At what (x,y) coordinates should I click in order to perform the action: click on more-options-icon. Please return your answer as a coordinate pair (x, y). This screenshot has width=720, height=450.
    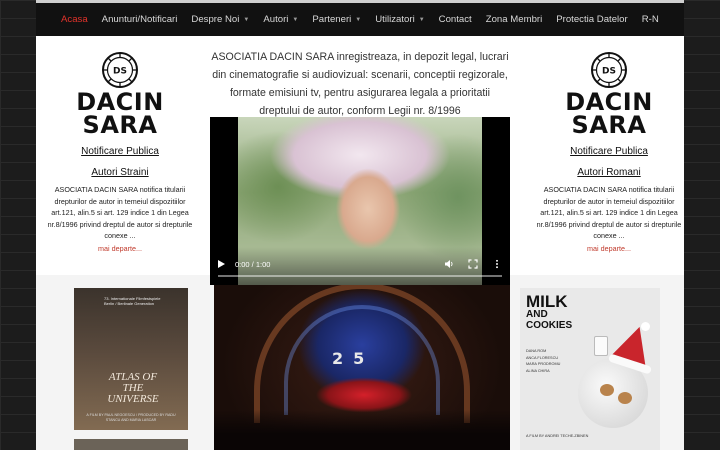
    Looking at the image, I should click on (497, 264).